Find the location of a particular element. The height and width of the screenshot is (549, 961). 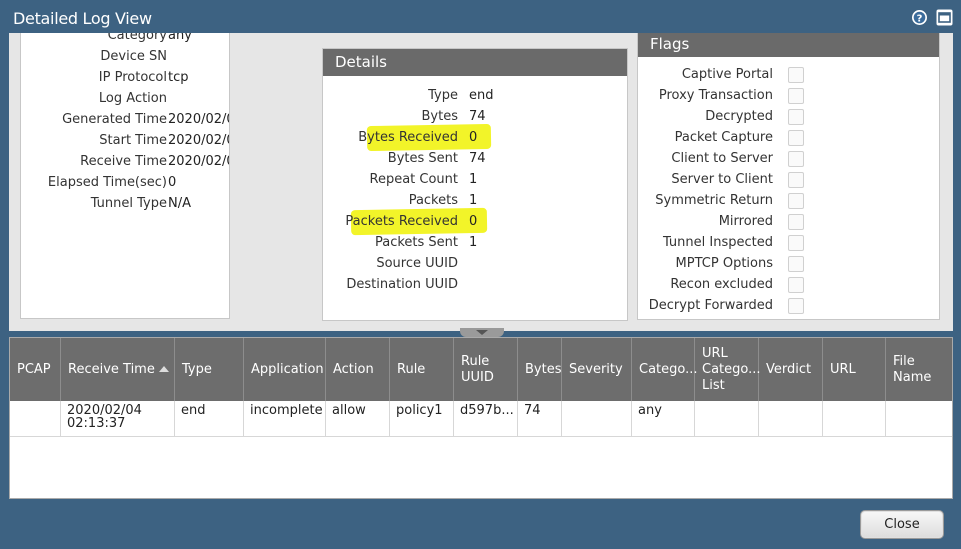

general-row-value: any is located at coordinates (180, 38).